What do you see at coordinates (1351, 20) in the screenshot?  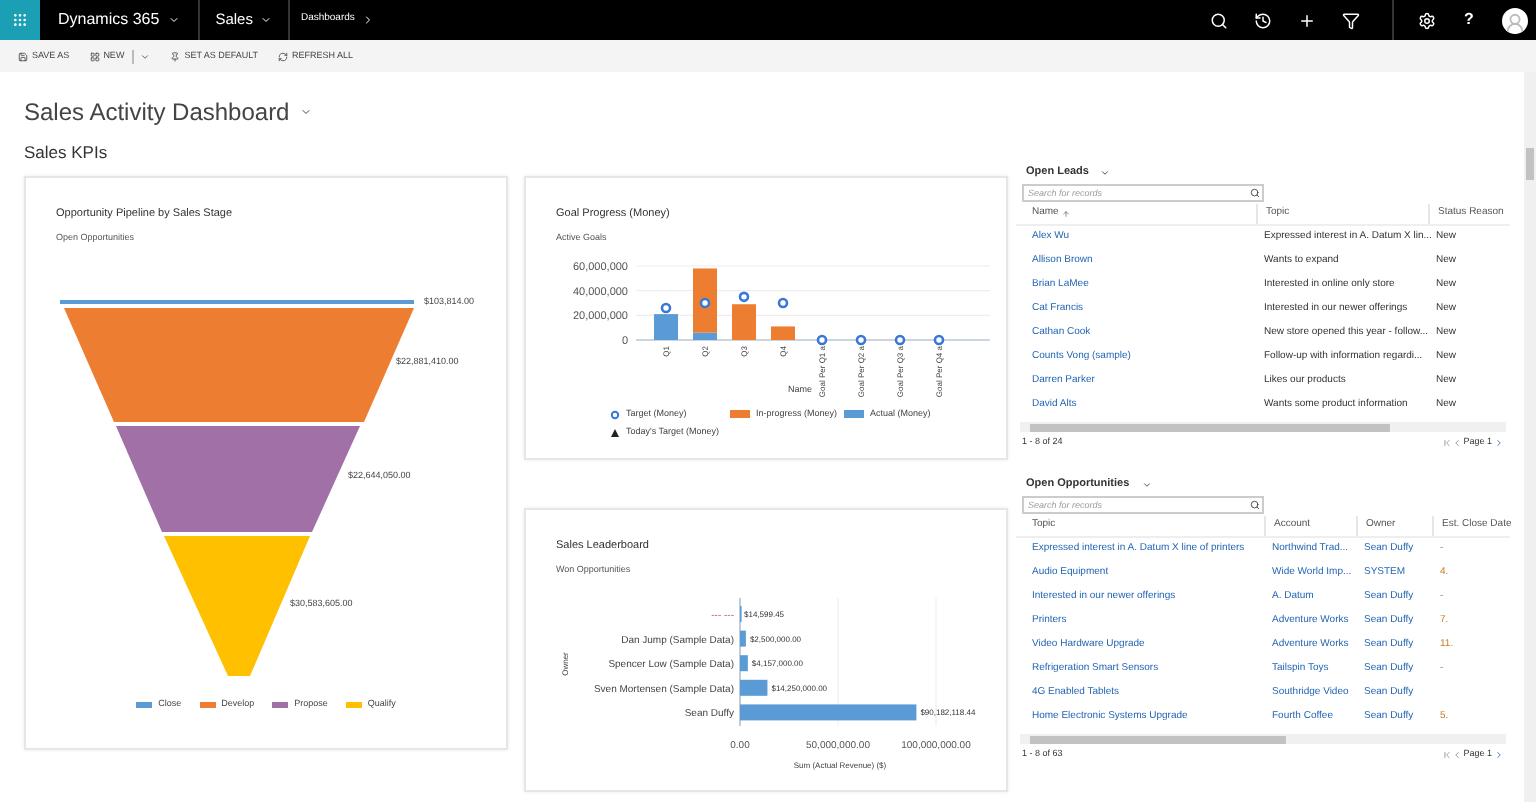 I see `filter-icon` at bounding box center [1351, 20].